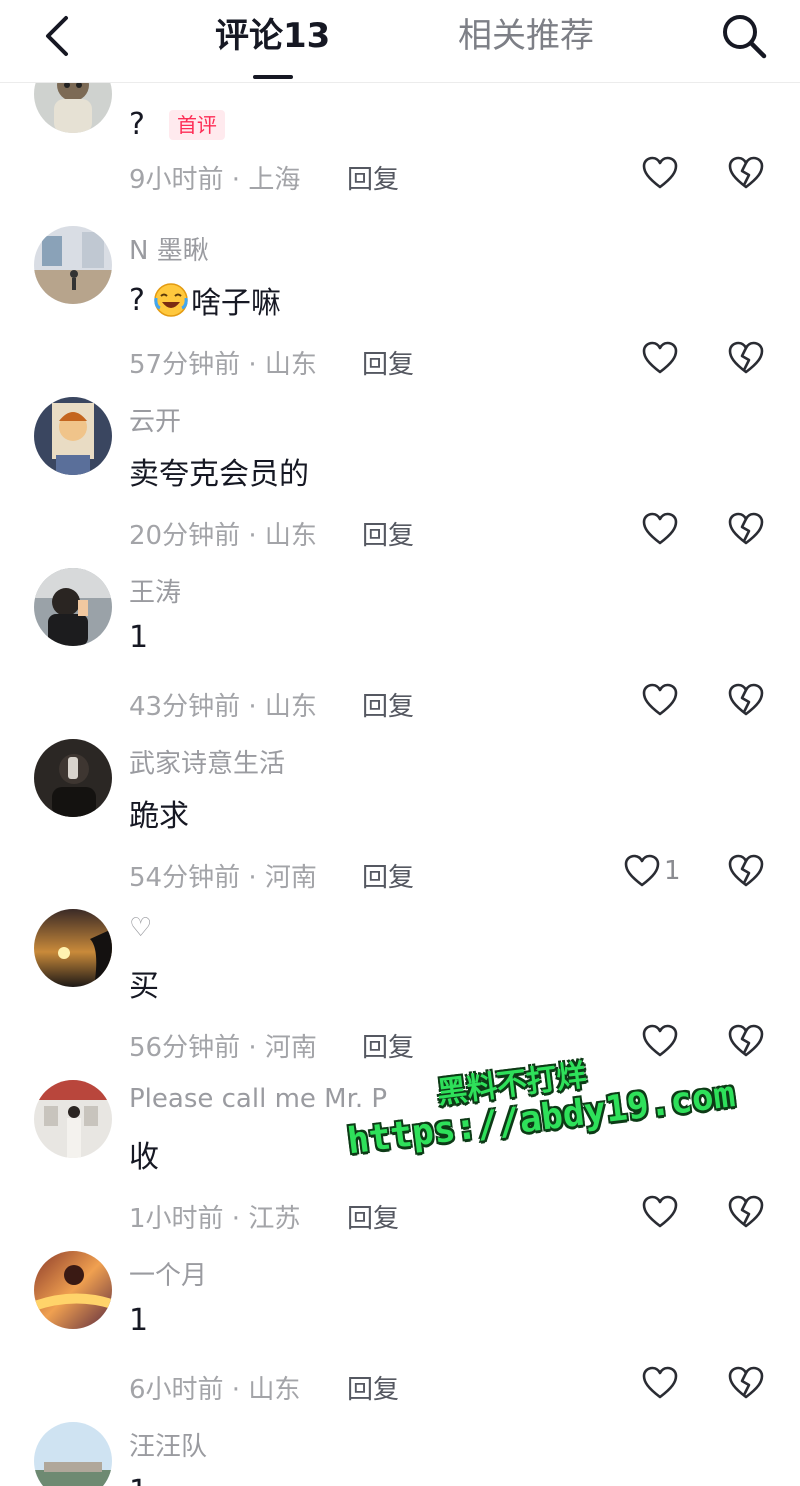 The image size is (800, 1486). What do you see at coordinates (258, 1099) in the screenshot?
I see `username: Please call me Mr. P` at bounding box center [258, 1099].